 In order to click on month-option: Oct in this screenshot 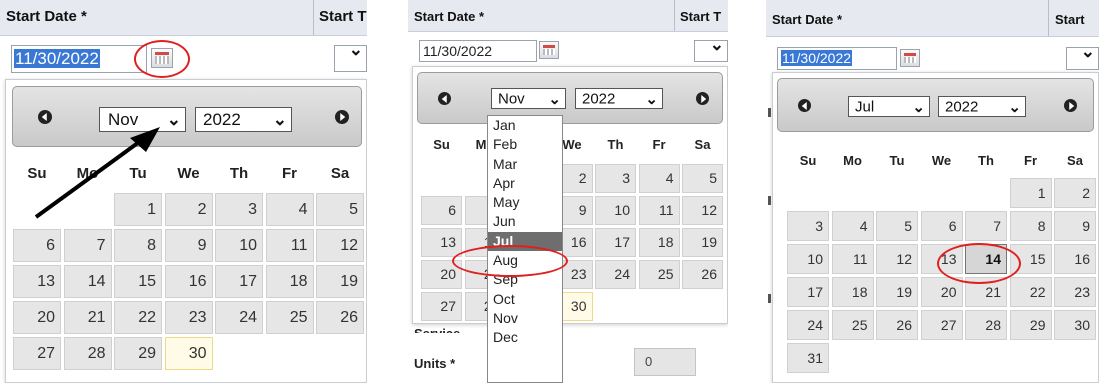, I will do `click(525, 299)`.